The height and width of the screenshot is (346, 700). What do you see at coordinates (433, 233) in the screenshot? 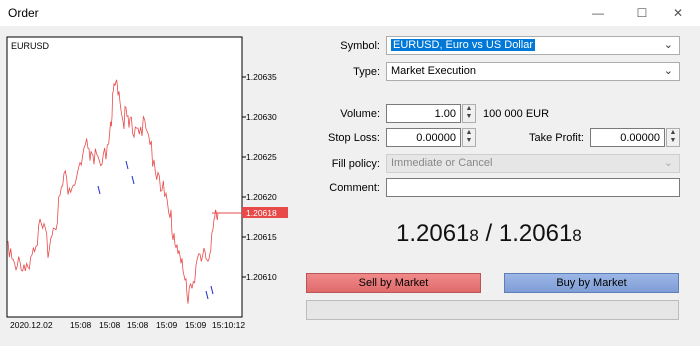
I see `bid-price: 1.2061` at bounding box center [433, 233].